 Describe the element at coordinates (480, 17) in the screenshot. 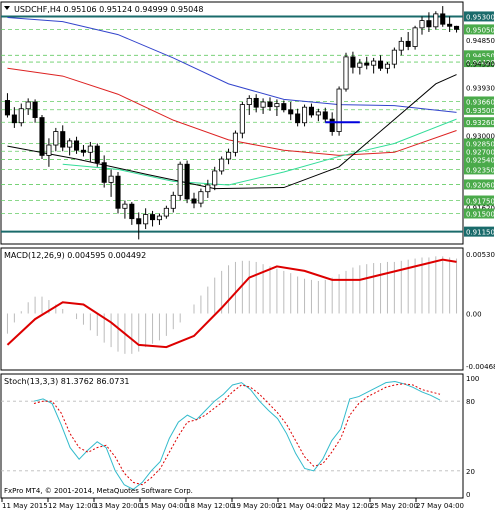

I see `price-tick-label-0: 0.95300` at that location.